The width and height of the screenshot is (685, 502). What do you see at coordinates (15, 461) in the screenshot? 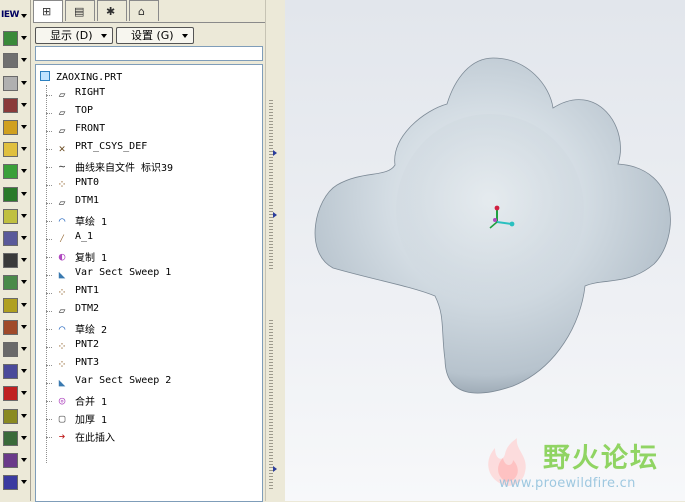
I see `toolbar-offset-button` at bounding box center [15, 461].